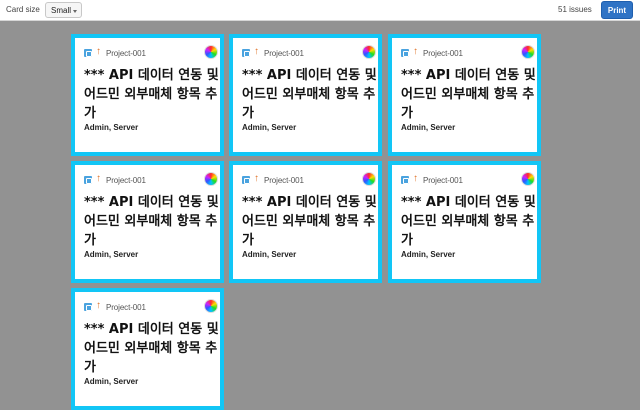 The width and height of the screenshot is (640, 410). What do you see at coordinates (23, 9) in the screenshot?
I see `card-size-label: Card size` at bounding box center [23, 9].